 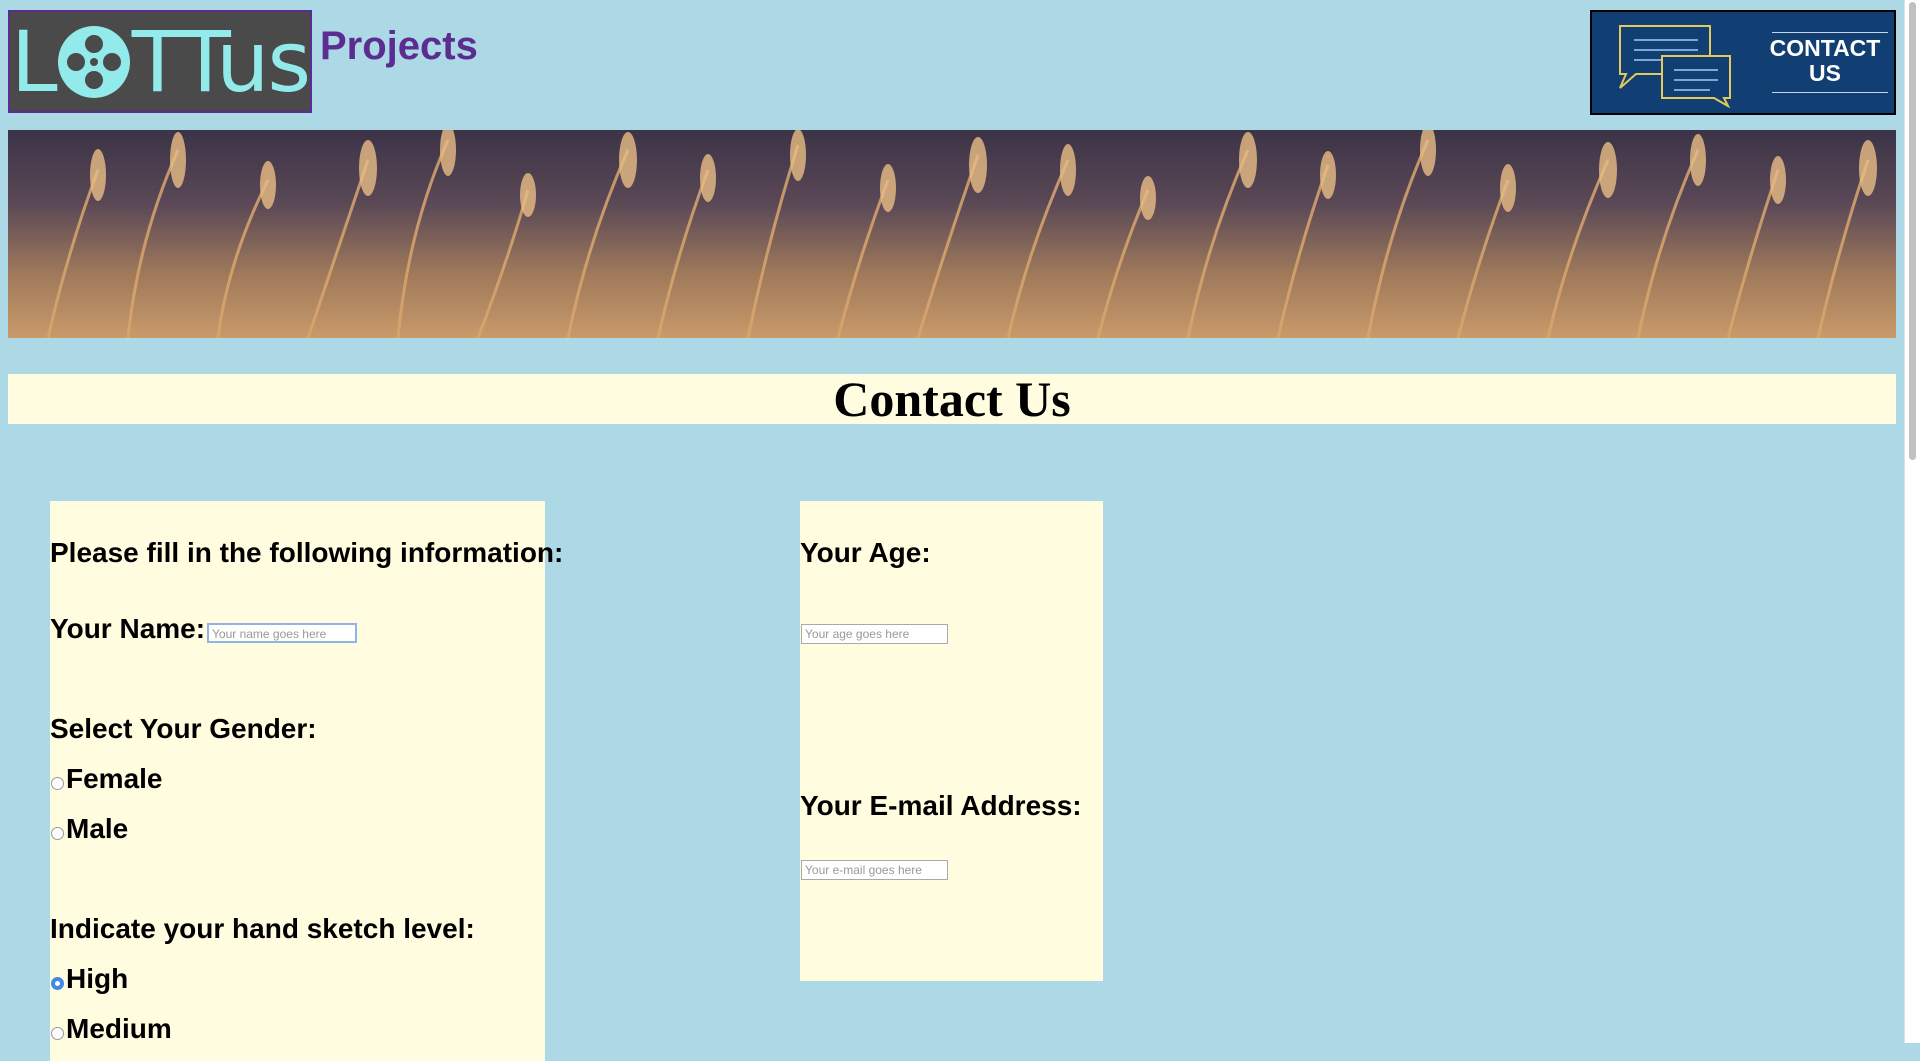 I want to click on logo-letter: L, so click(x=34, y=61).